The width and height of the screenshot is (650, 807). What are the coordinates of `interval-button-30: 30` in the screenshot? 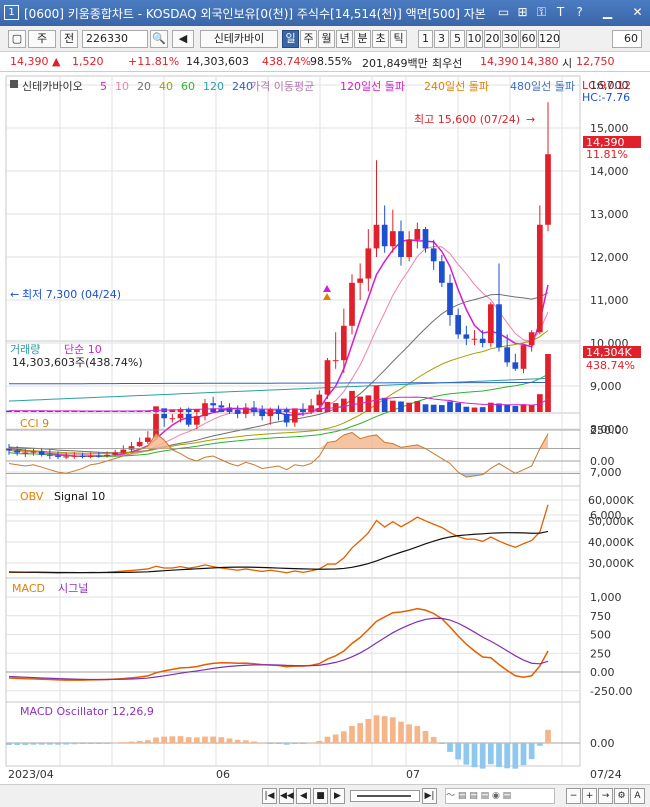 It's located at (510, 39).